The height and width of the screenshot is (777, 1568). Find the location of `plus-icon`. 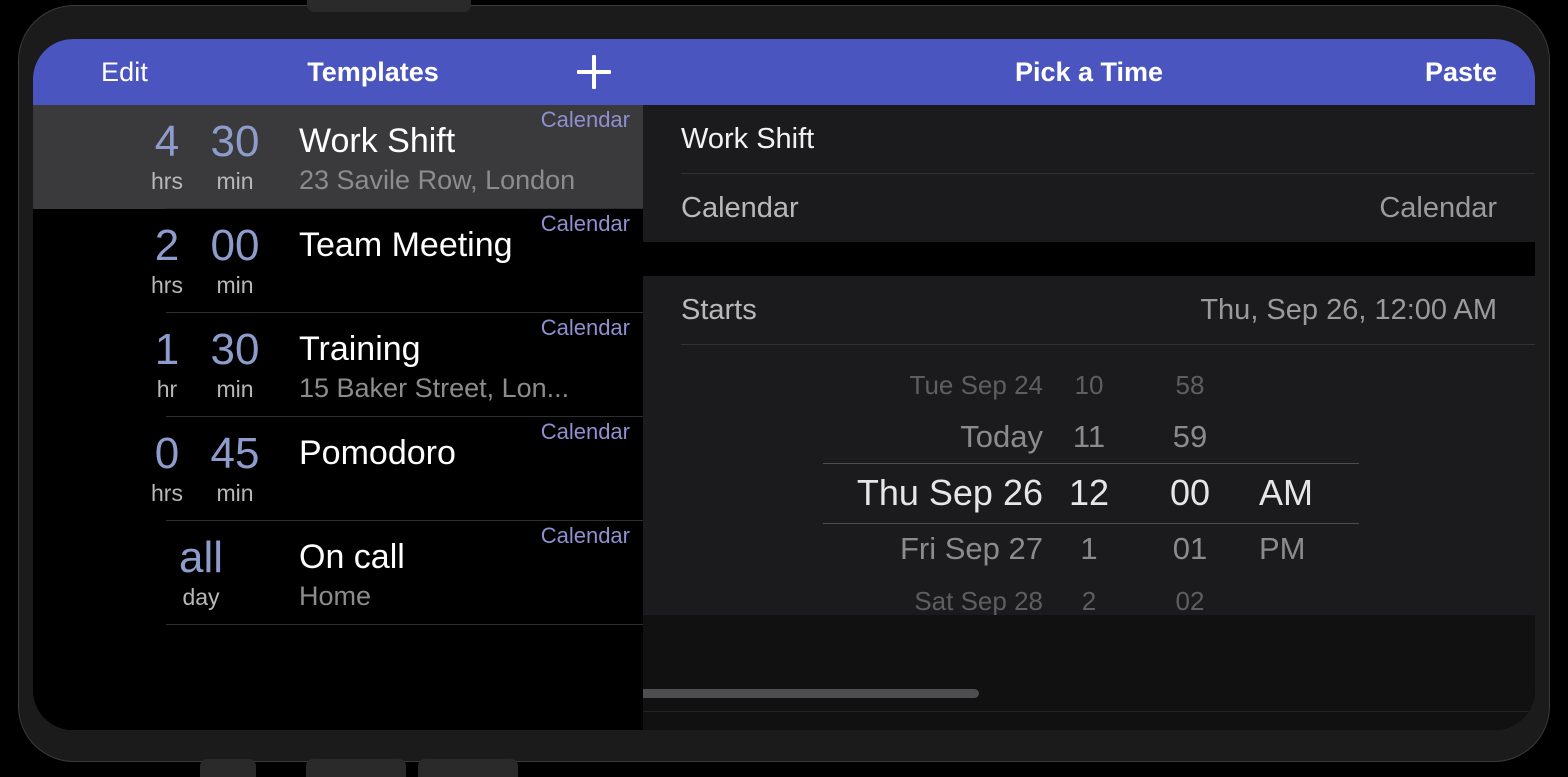

plus-icon is located at coordinates (594, 72).